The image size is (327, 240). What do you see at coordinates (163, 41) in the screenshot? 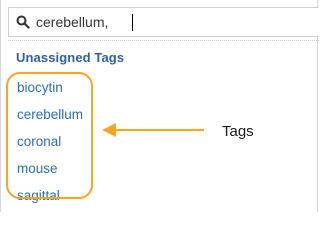
I see `section-divider` at bounding box center [163, 41].